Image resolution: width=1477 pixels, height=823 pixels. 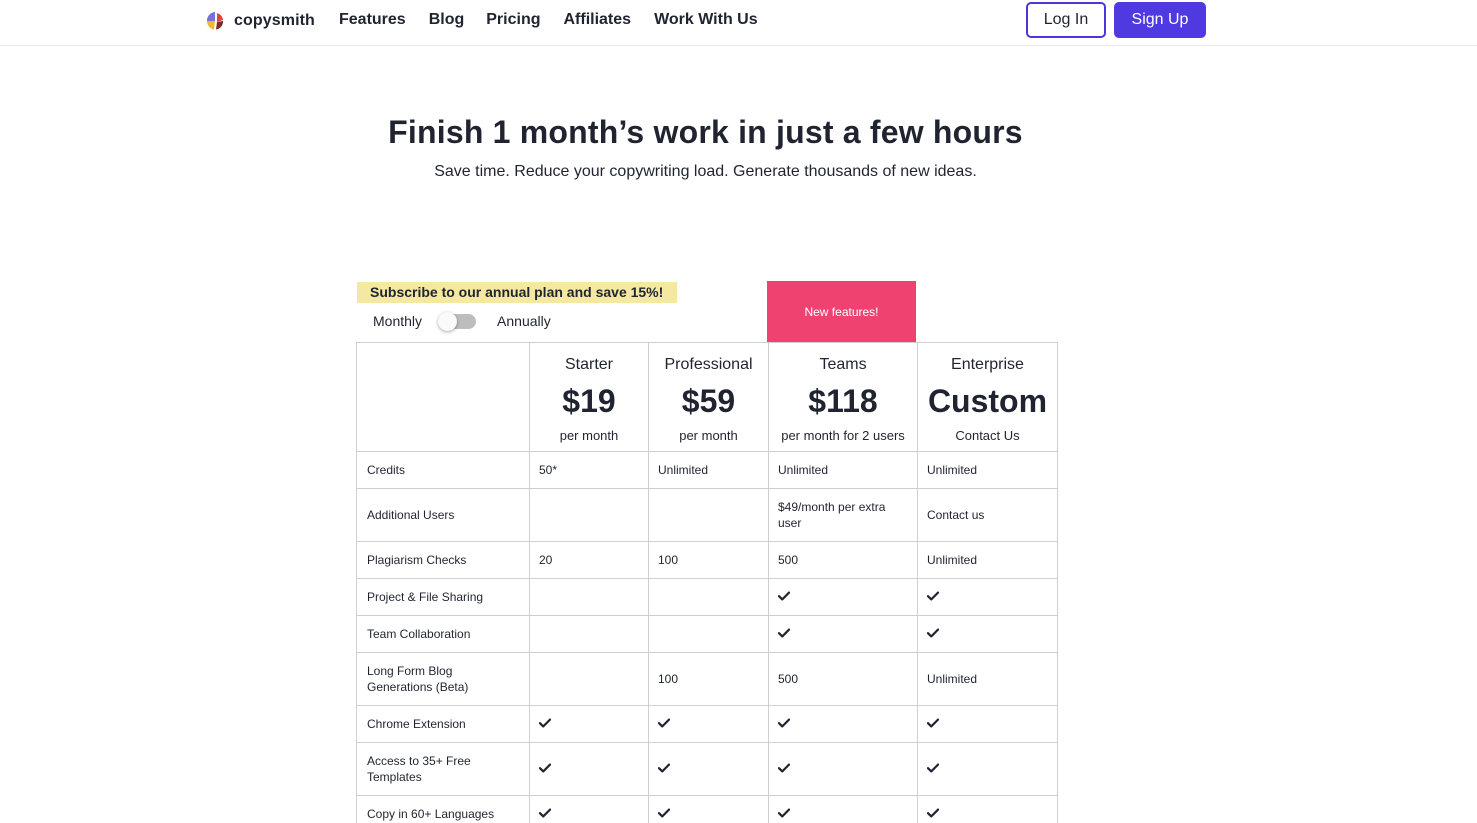 What do you see at coordinates (443, 809) in the screenshot?
I see `feature-label: Copy in 60+ Languages` at bounding box center [443, 809].